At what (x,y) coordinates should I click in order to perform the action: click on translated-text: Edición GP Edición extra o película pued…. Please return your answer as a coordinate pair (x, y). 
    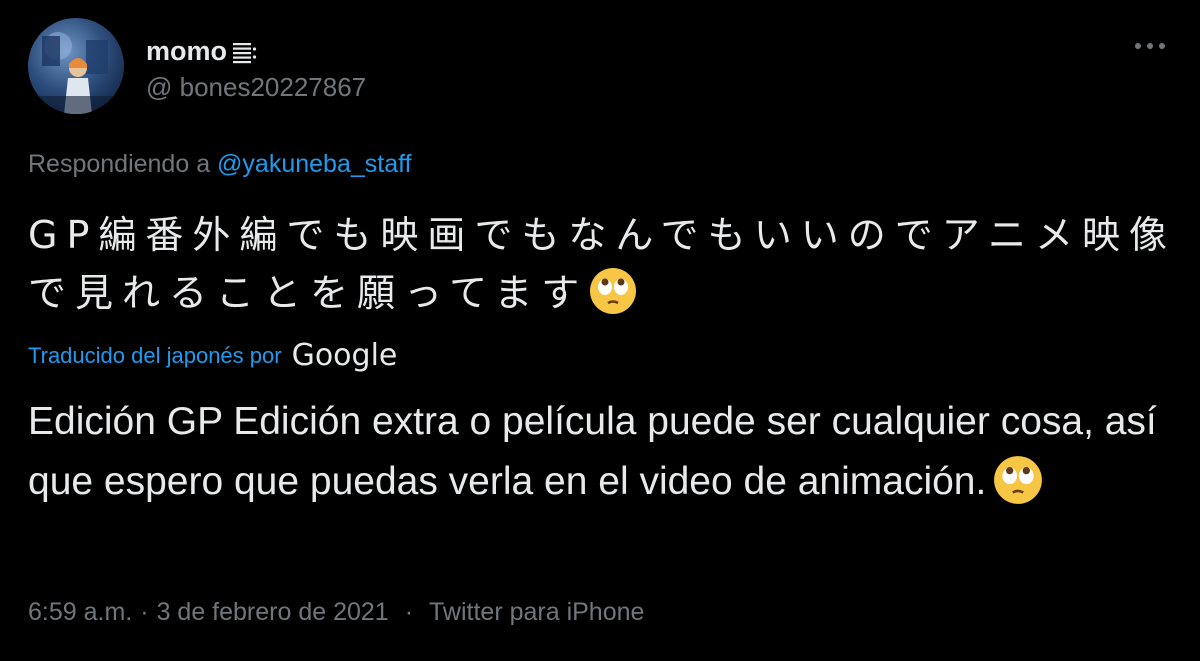
    Looking at the image, I should click on (592, 451).